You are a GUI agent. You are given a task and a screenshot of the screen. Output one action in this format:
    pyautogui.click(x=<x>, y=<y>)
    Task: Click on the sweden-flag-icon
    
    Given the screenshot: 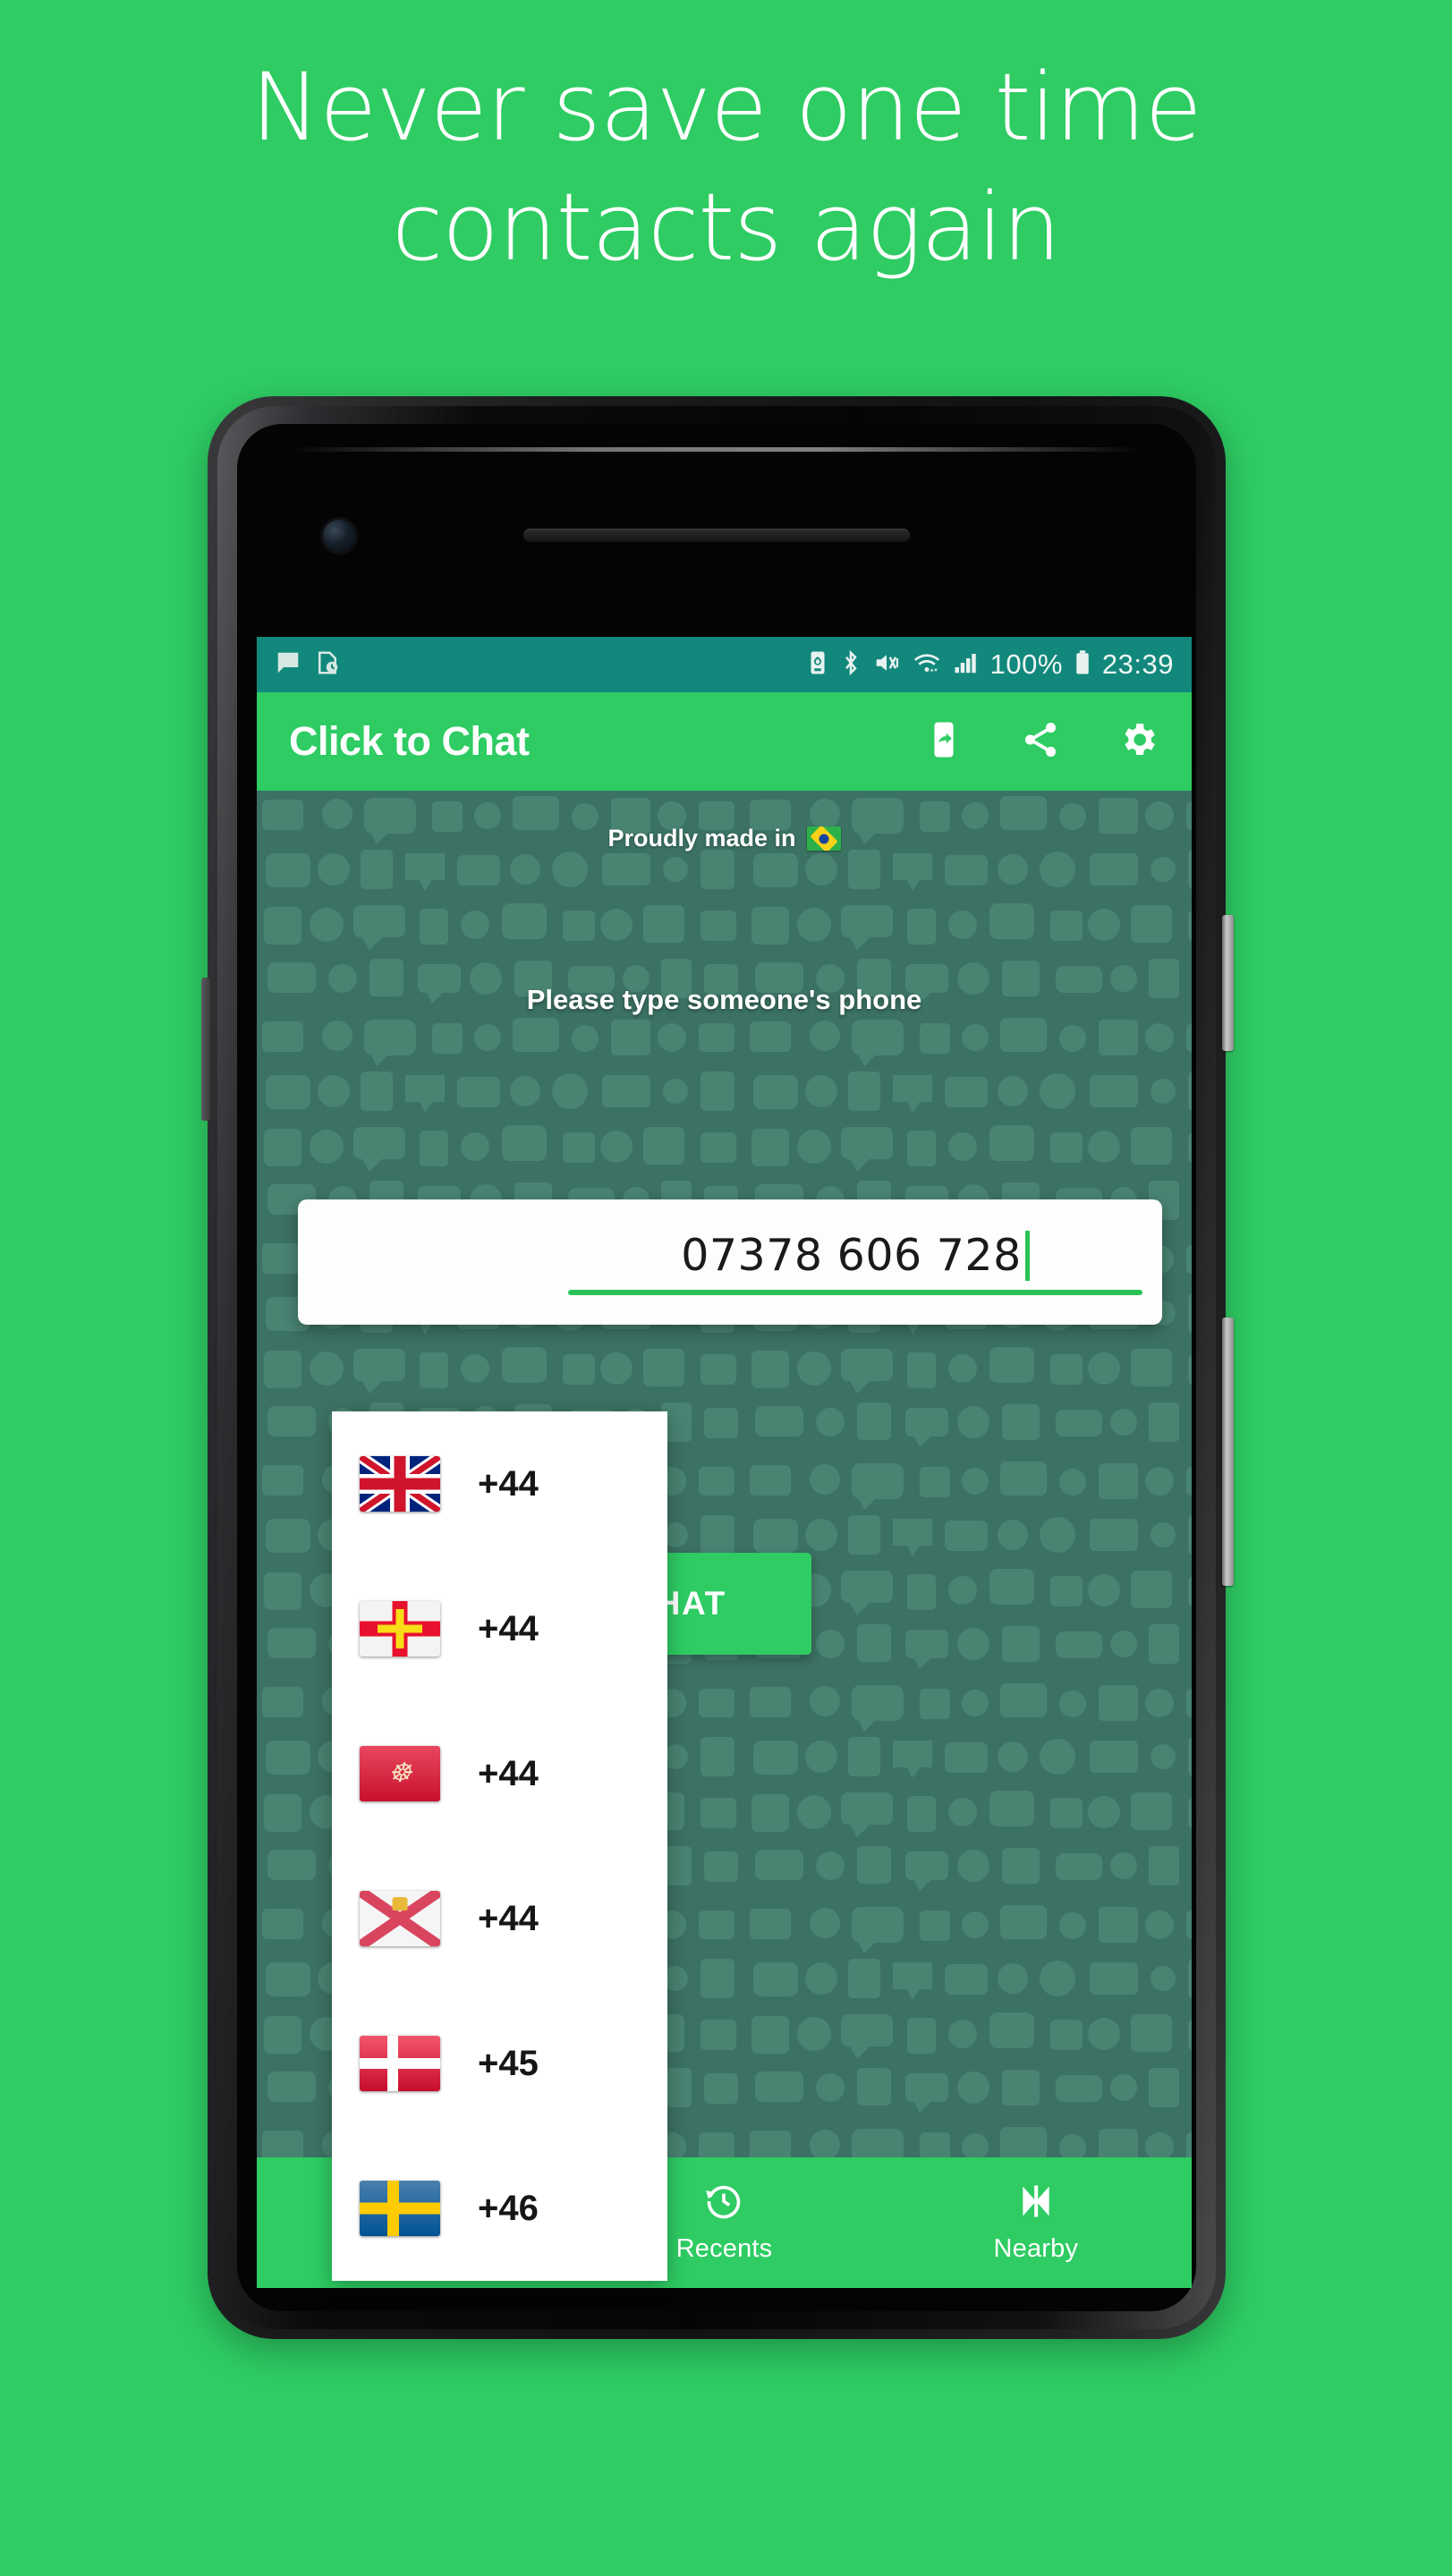 What is the action you would take?
    pyautogui.click(x=400, y=2208)
    